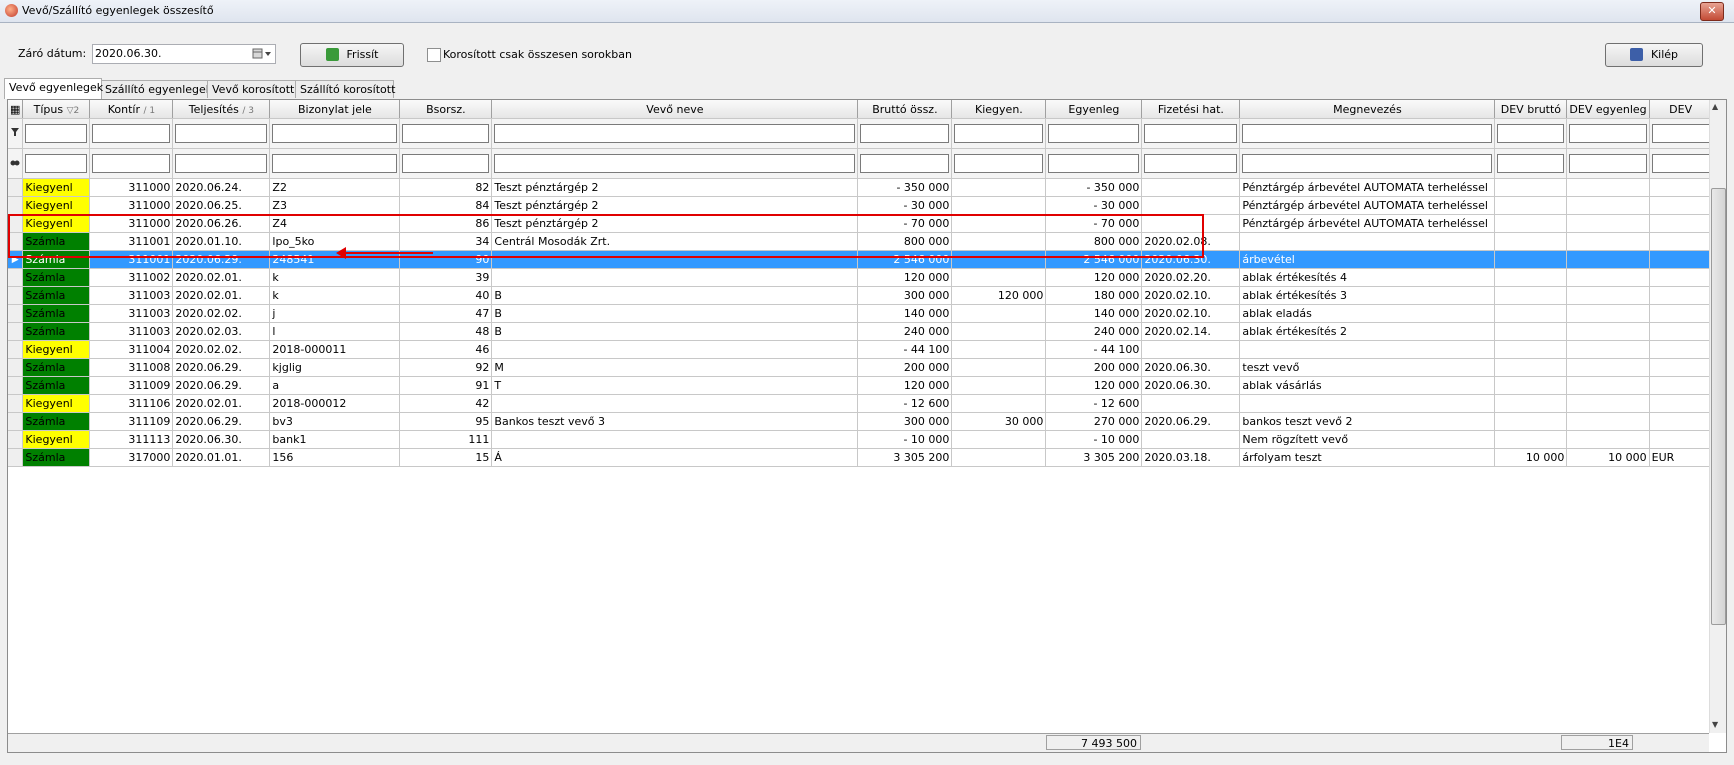  What do you see at coordinates (446, 331) in the screenshot?
I see `cell-bsorsz: 48` at bounding box center [446, 331].